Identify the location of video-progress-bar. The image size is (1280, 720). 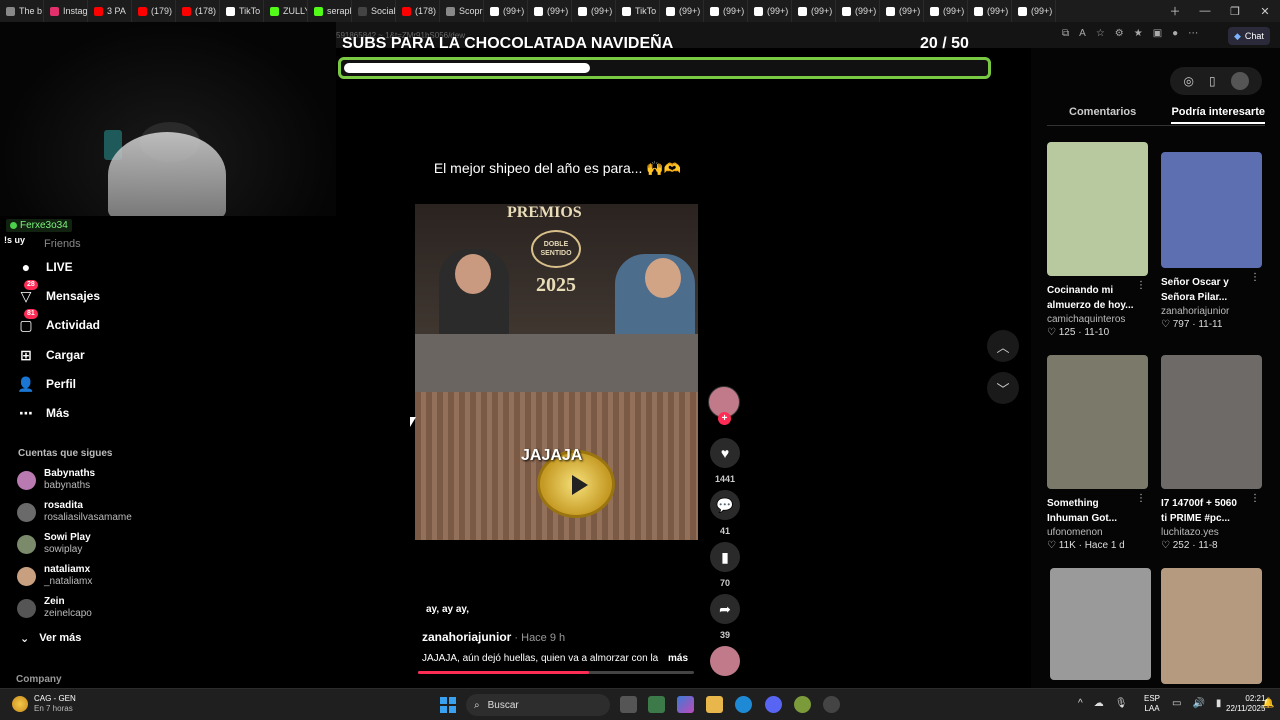
(556, 672).